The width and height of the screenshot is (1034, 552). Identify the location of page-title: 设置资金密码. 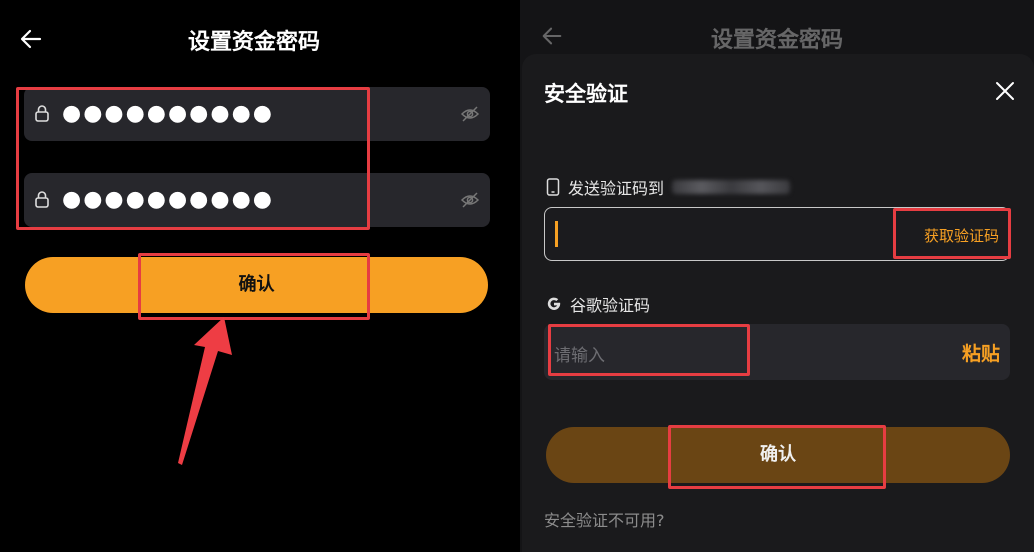
(253, 42).